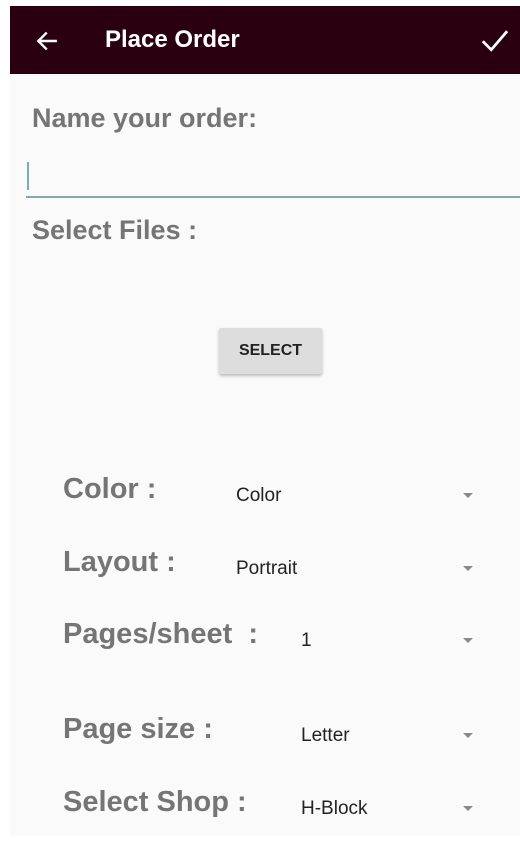 The height and width of the screenshot is (843, 520). Describe the element at coordinates (273, 177) in the screenshot. I see `order-name-input` at that location.